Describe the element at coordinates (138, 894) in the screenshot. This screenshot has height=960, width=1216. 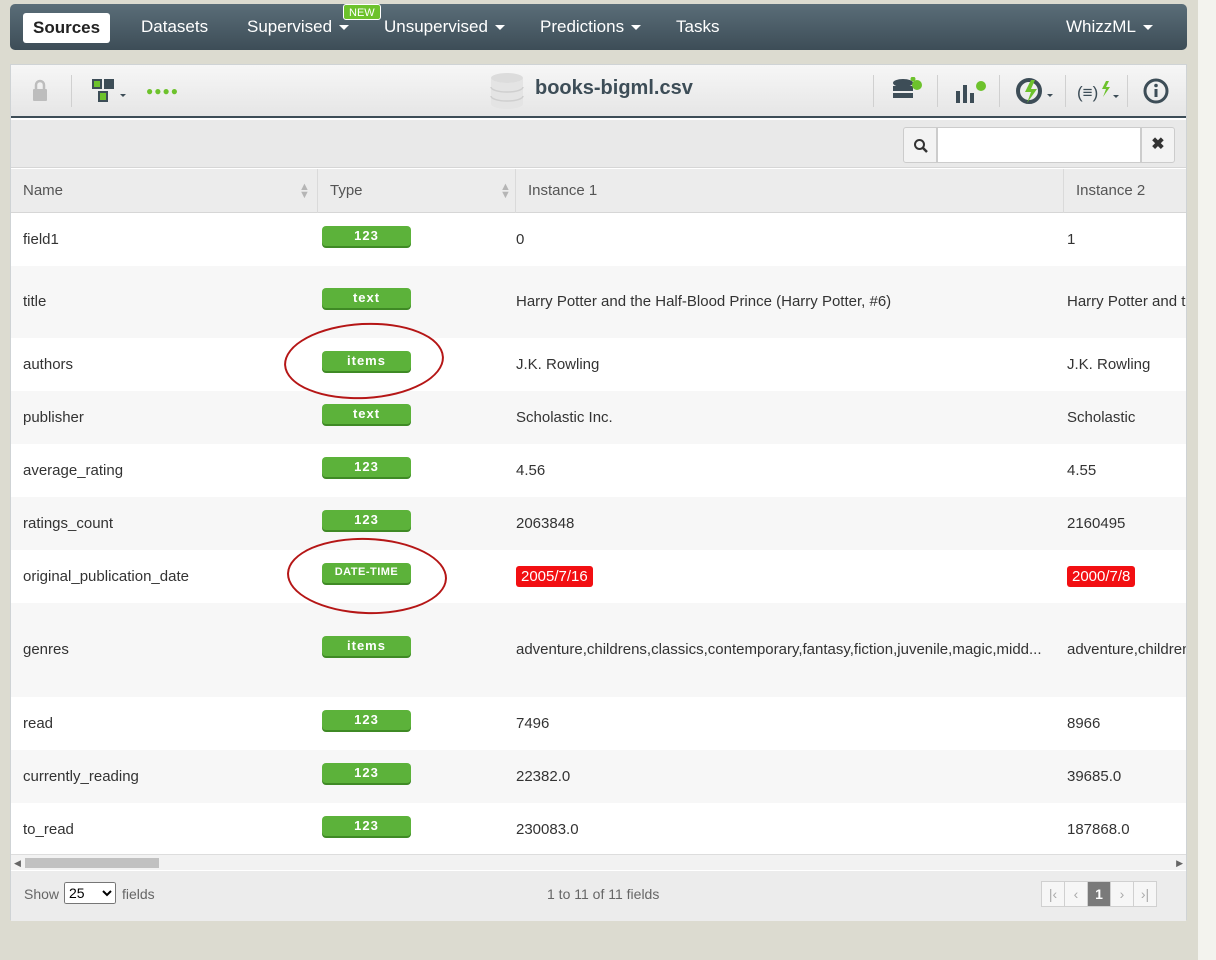
I see `fields-label: fields` at that location.